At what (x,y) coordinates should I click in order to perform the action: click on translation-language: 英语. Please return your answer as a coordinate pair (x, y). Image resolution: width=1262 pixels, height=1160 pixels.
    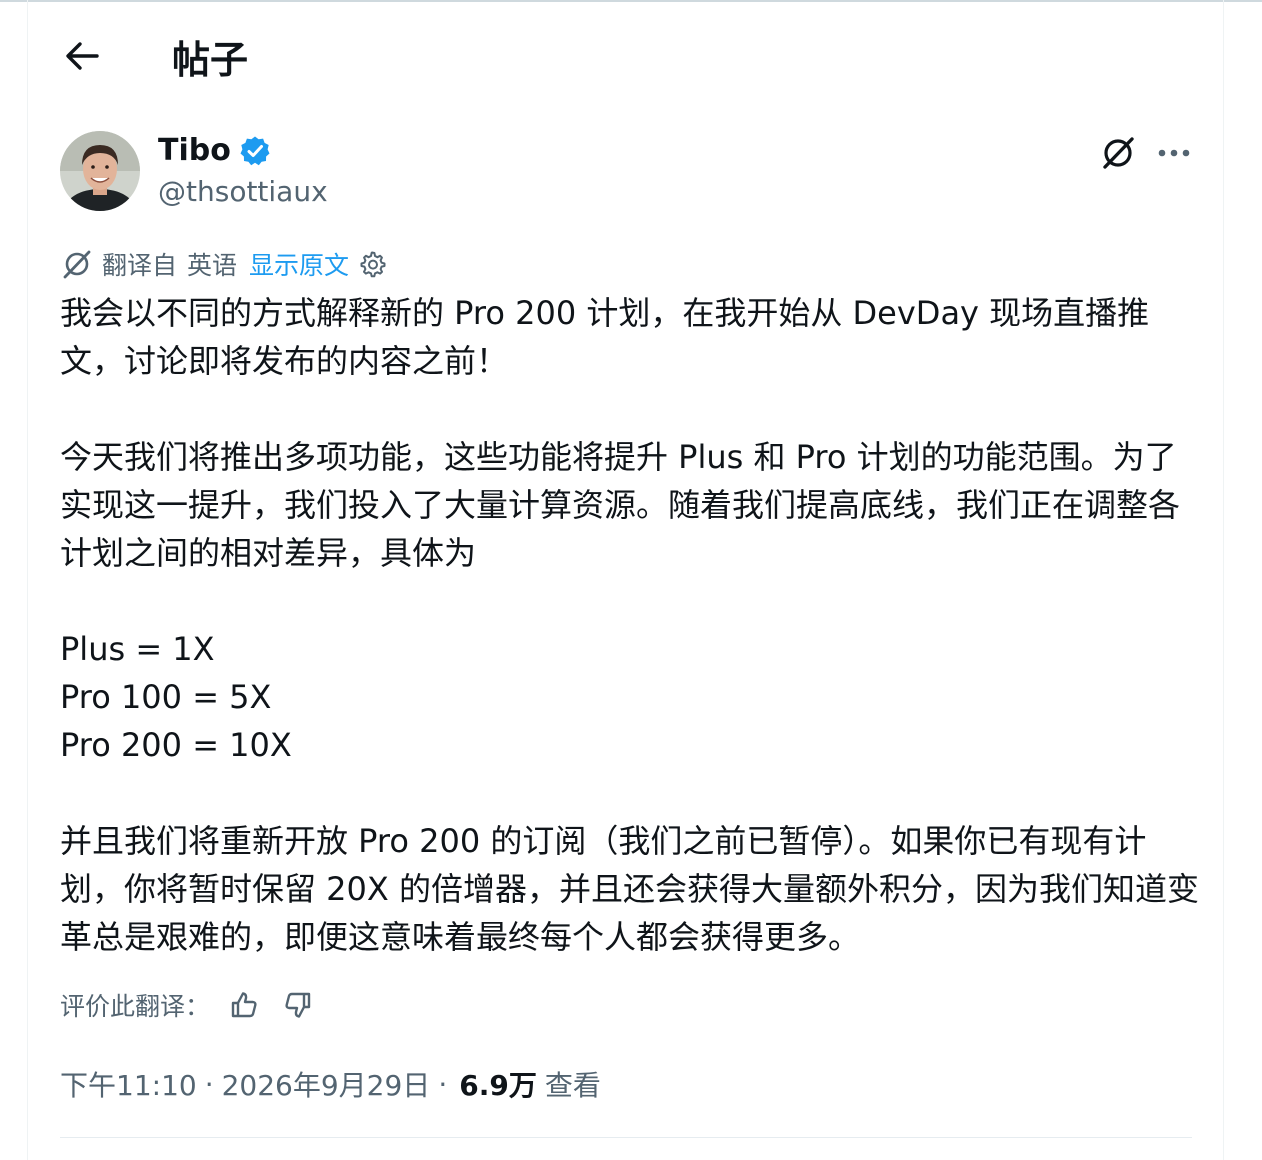
    Looking at the image, I should click on (212, 265).